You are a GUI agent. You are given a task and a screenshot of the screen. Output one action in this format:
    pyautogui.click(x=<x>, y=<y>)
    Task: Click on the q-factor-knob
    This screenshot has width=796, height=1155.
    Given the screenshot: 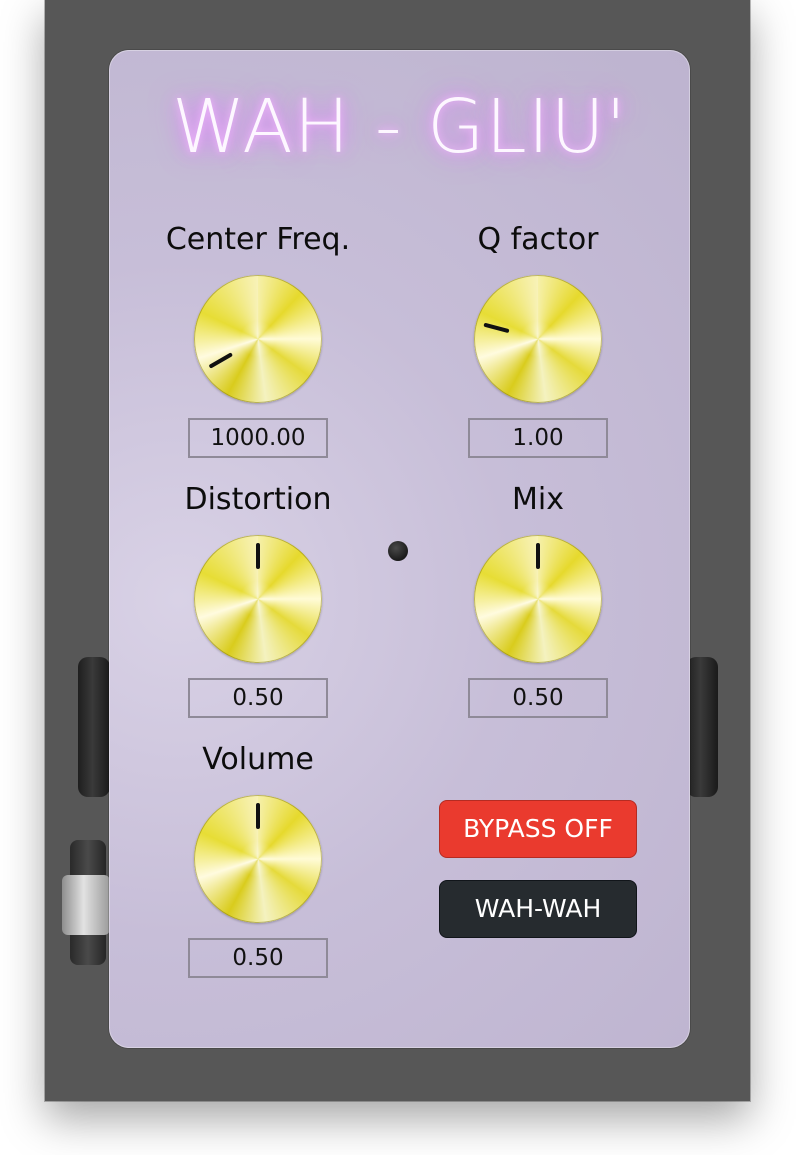 What is the action you would take?
    pyautogui.click(x=538, y=339)
    